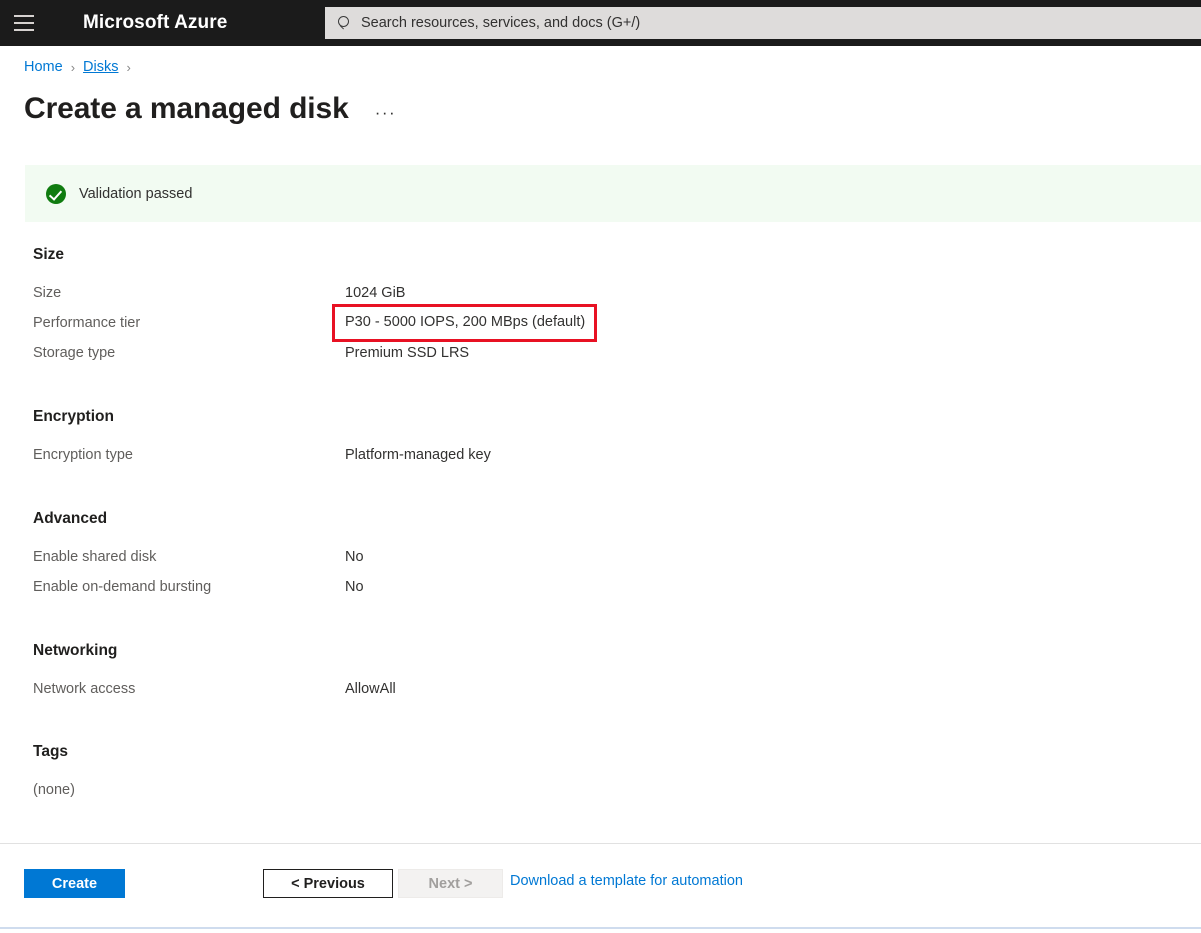 This screenshot has height=933, width=1201. What do you see at coordinates (262, 455) in the screenshot?
I see `table-row: Encryption type Platform-managed key` at bounding box center [262, 455].